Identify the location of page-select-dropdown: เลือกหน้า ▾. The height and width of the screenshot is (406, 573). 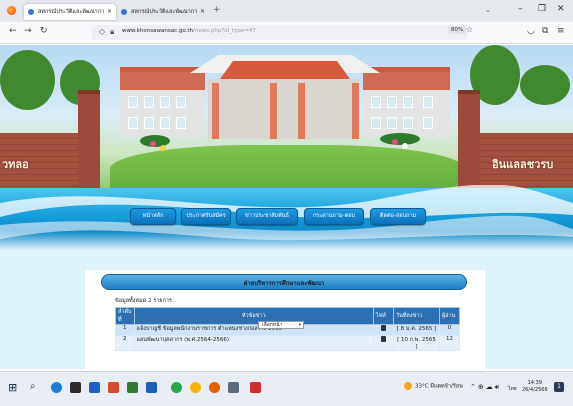
(281, 325).